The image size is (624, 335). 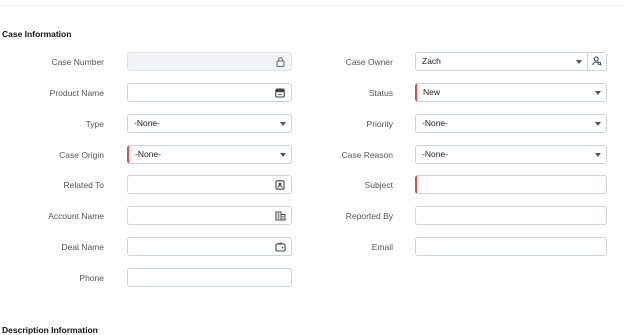 I want to click on label-account-name: Account Name, so click(x=76, y=216).